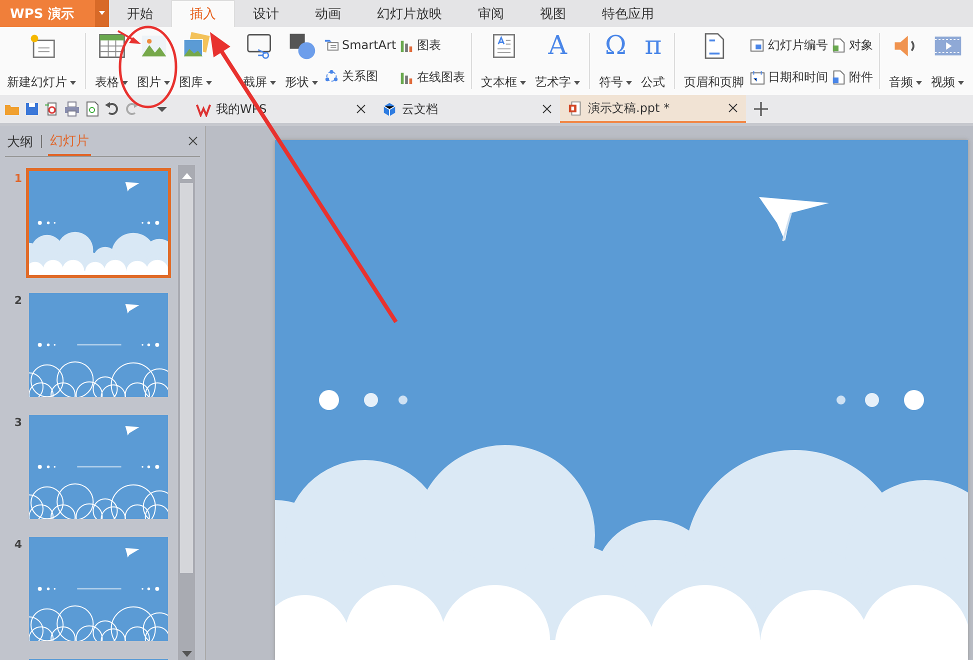 This screenshot has height=660, width=973. I want to click on ribbon-button: π 公式, so click(653, 61).